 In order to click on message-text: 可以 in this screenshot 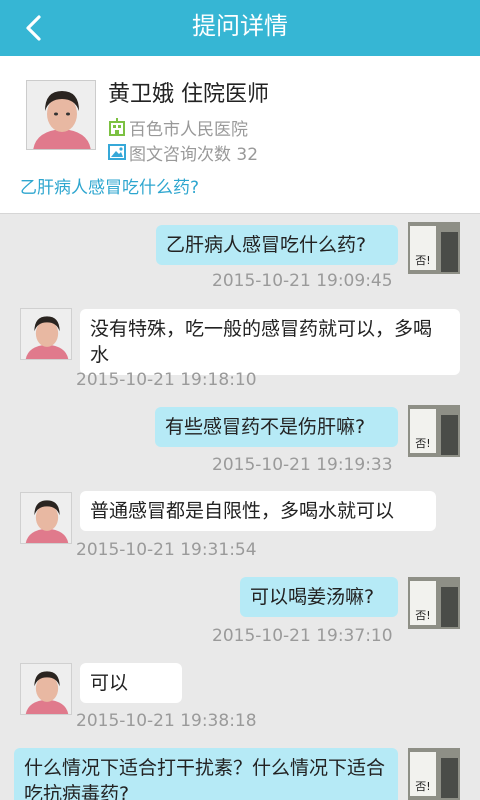, I will do `click(109, 683)`.